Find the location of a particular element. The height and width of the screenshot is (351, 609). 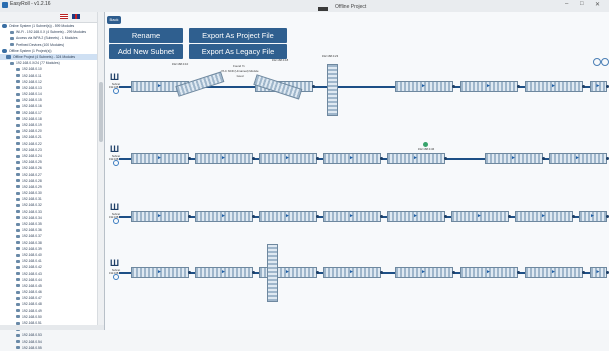

module-ip-label: 192.168.0.42 is located at coordinates (32, 267).